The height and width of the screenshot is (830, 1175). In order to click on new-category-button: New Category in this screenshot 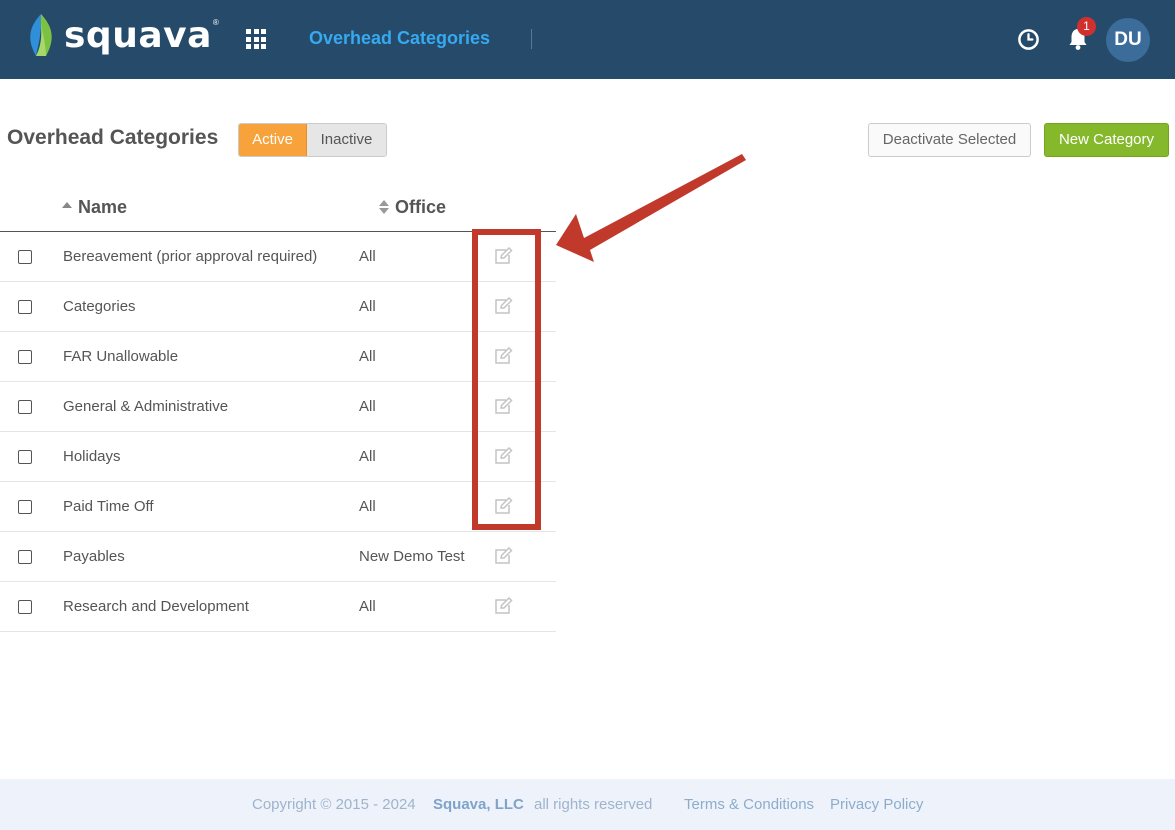, I will do `click(1106, 140)`.